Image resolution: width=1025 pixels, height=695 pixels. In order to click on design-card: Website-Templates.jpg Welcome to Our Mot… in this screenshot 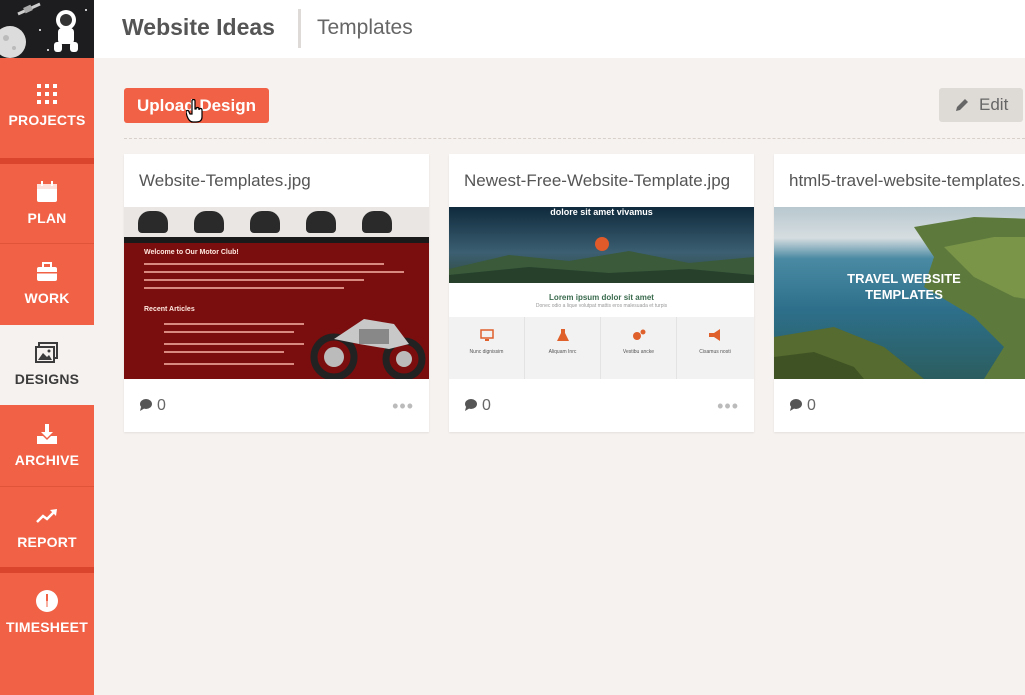, I will do `click(276, 293)`.